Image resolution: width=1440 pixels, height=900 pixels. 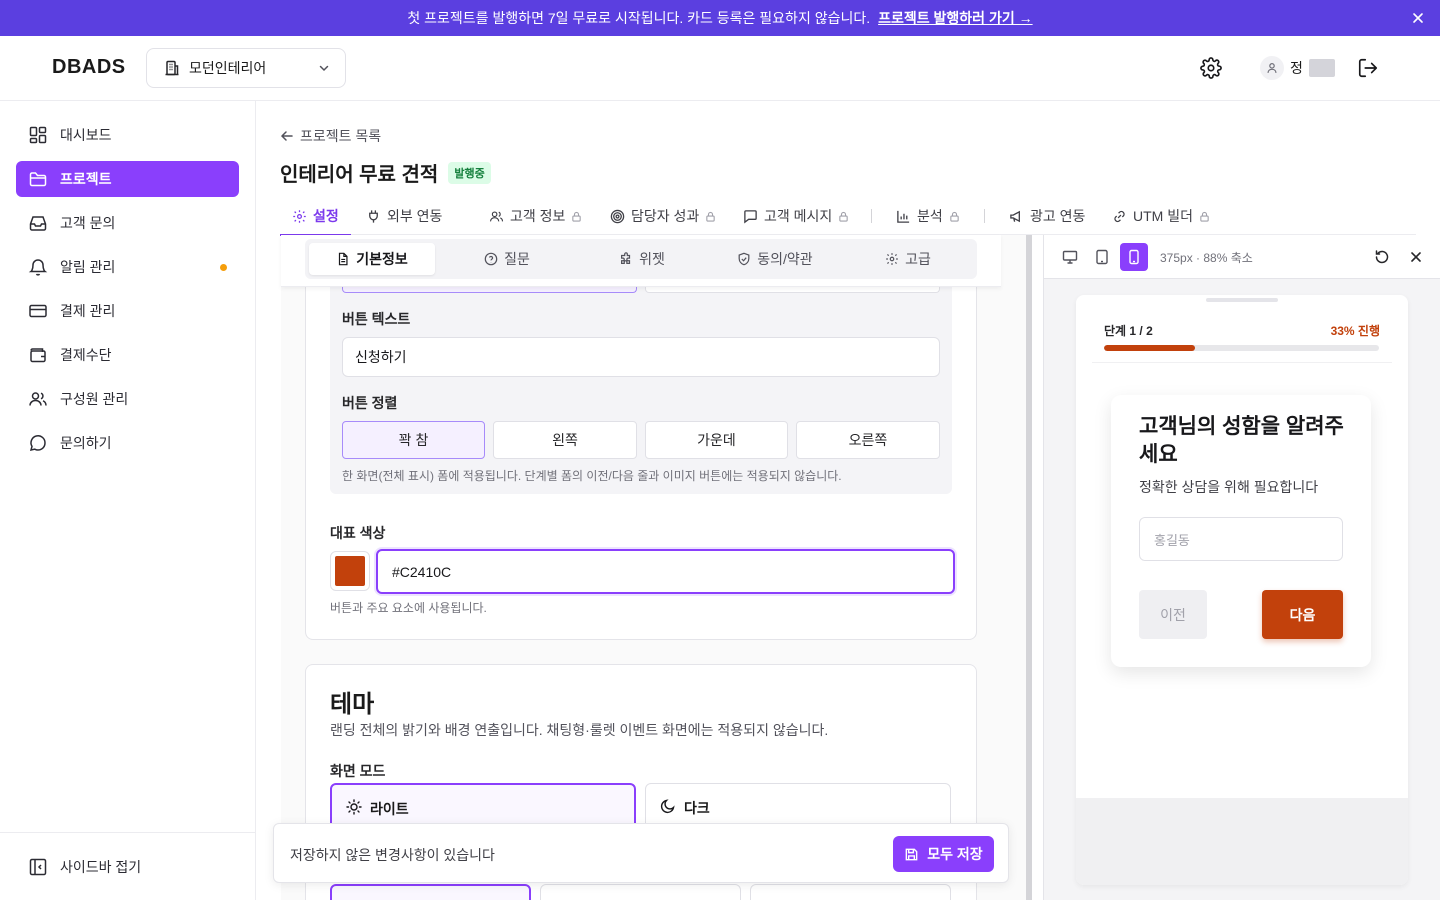 What do you see at coordinates (350, 571) in the screenshot?
I see `color-swatch` at bounding box center [350, 571].